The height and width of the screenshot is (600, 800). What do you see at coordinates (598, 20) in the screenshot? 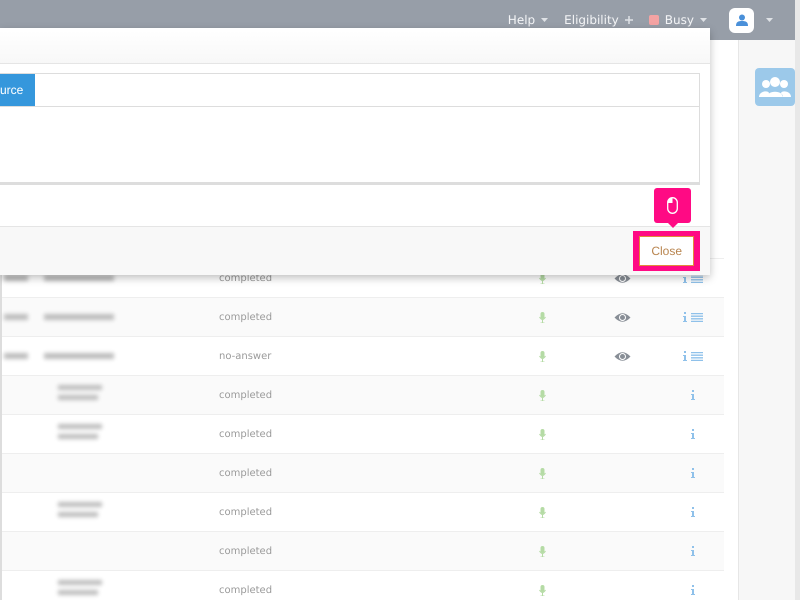
I see `menu-item: Eligibility` at bounding box center [598, 20].